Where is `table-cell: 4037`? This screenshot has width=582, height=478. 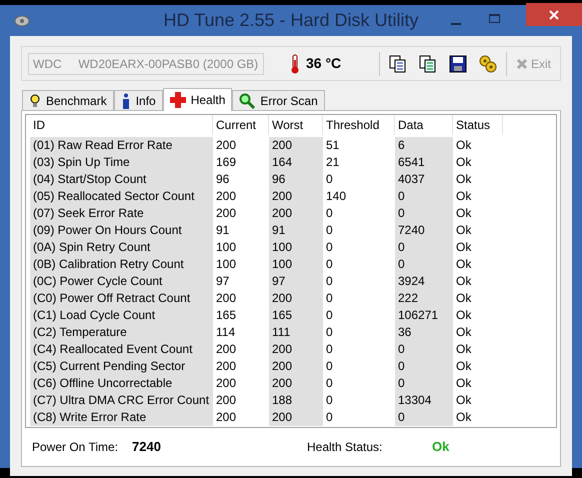
table-cell: 4037 is located at coordinates (424, 179).